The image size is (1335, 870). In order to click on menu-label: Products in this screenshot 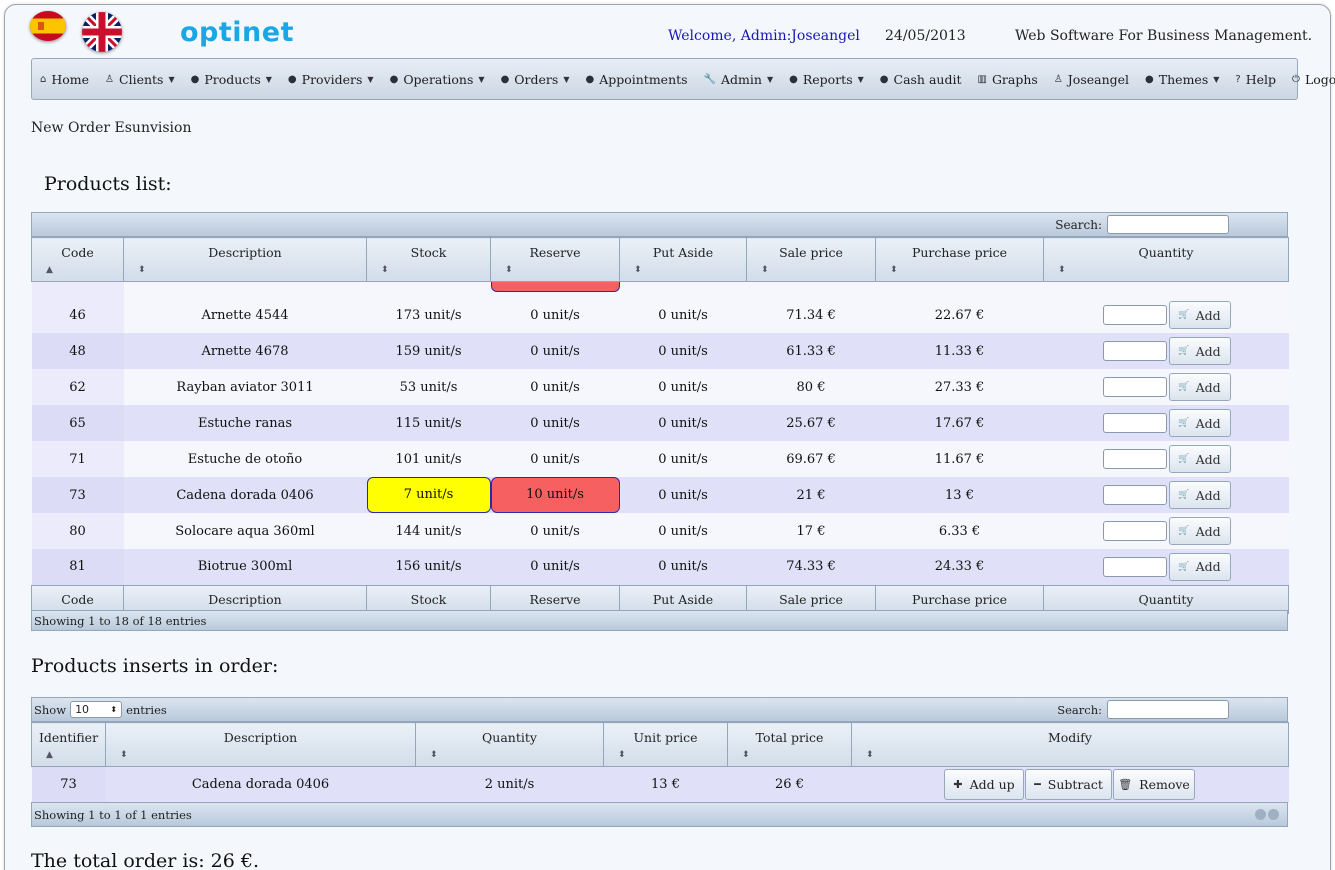, I will do `click(232, 79)`.